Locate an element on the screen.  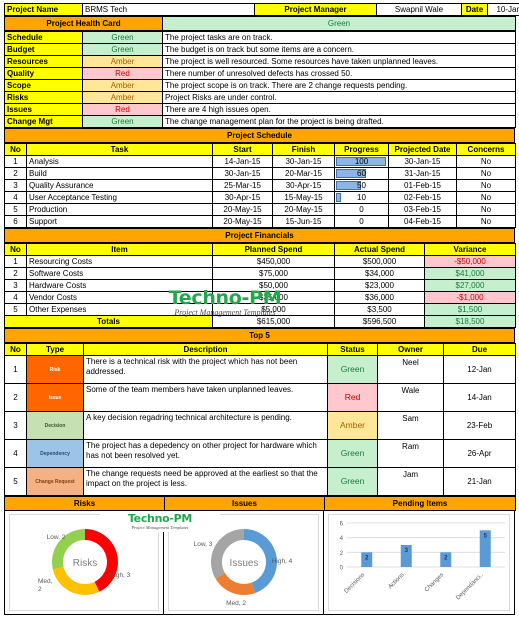
financials-planned-spend: $35,000 is located at coordinates (273, 297).